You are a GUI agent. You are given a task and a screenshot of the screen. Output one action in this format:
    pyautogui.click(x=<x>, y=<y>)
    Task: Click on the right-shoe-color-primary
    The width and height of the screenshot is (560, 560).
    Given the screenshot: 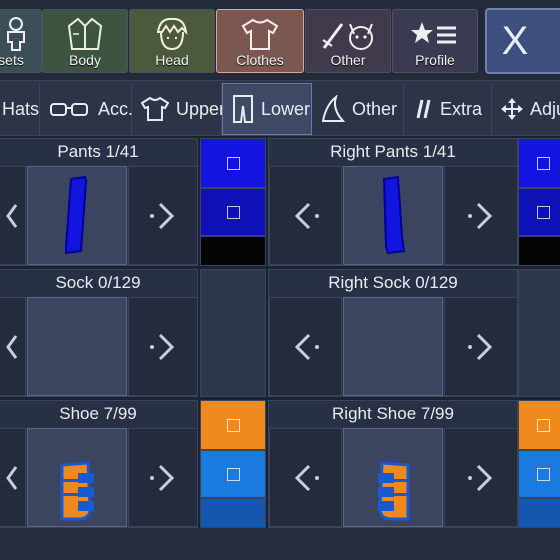 What is the action you would take?
    pyautogui.click(x=539, y=425)
    